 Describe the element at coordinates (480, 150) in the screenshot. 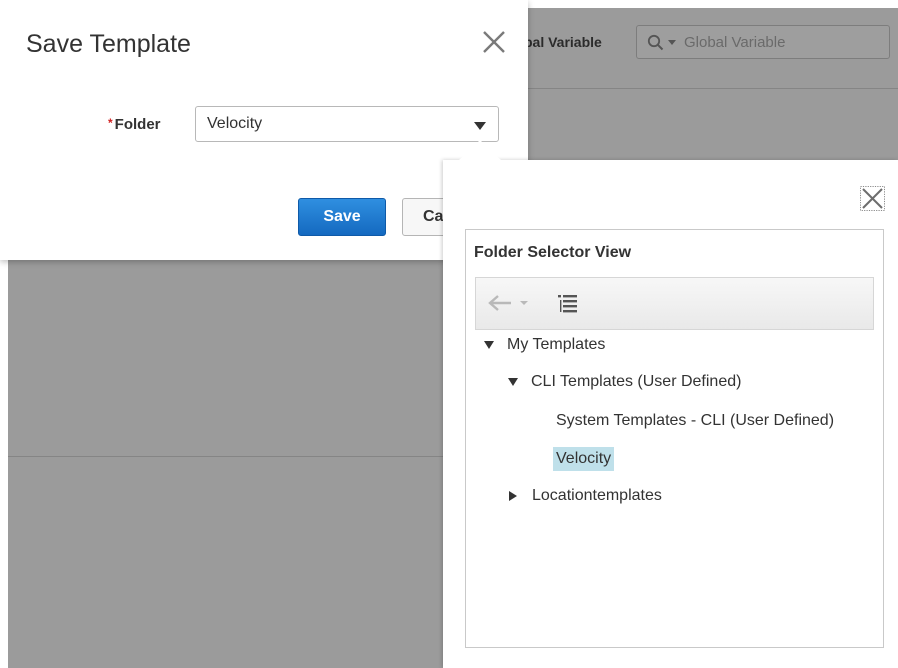

I see `popup-pointer` at that location.